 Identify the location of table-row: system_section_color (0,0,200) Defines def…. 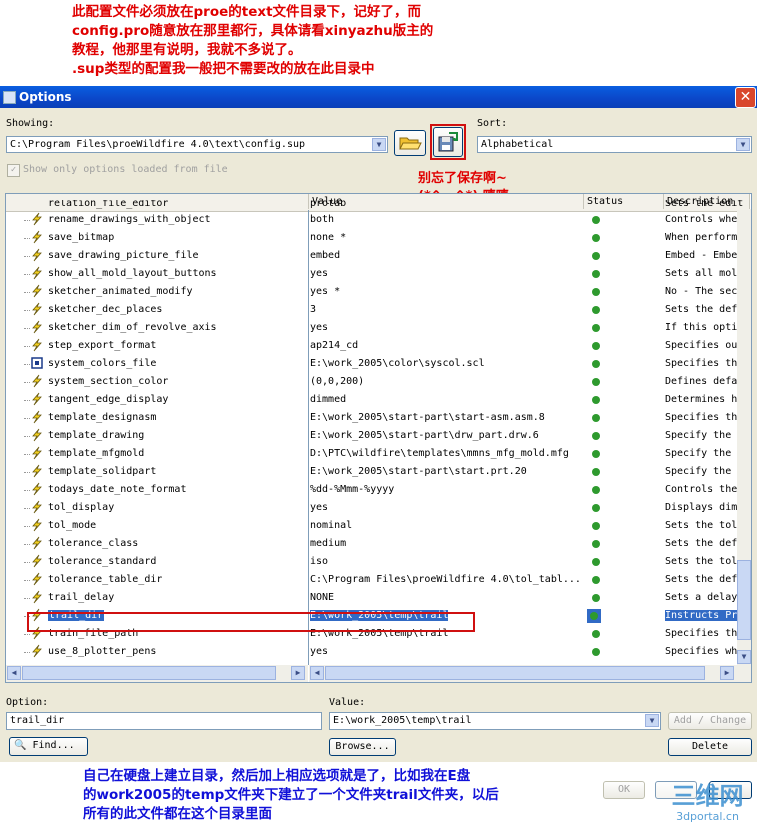
(378, 382).